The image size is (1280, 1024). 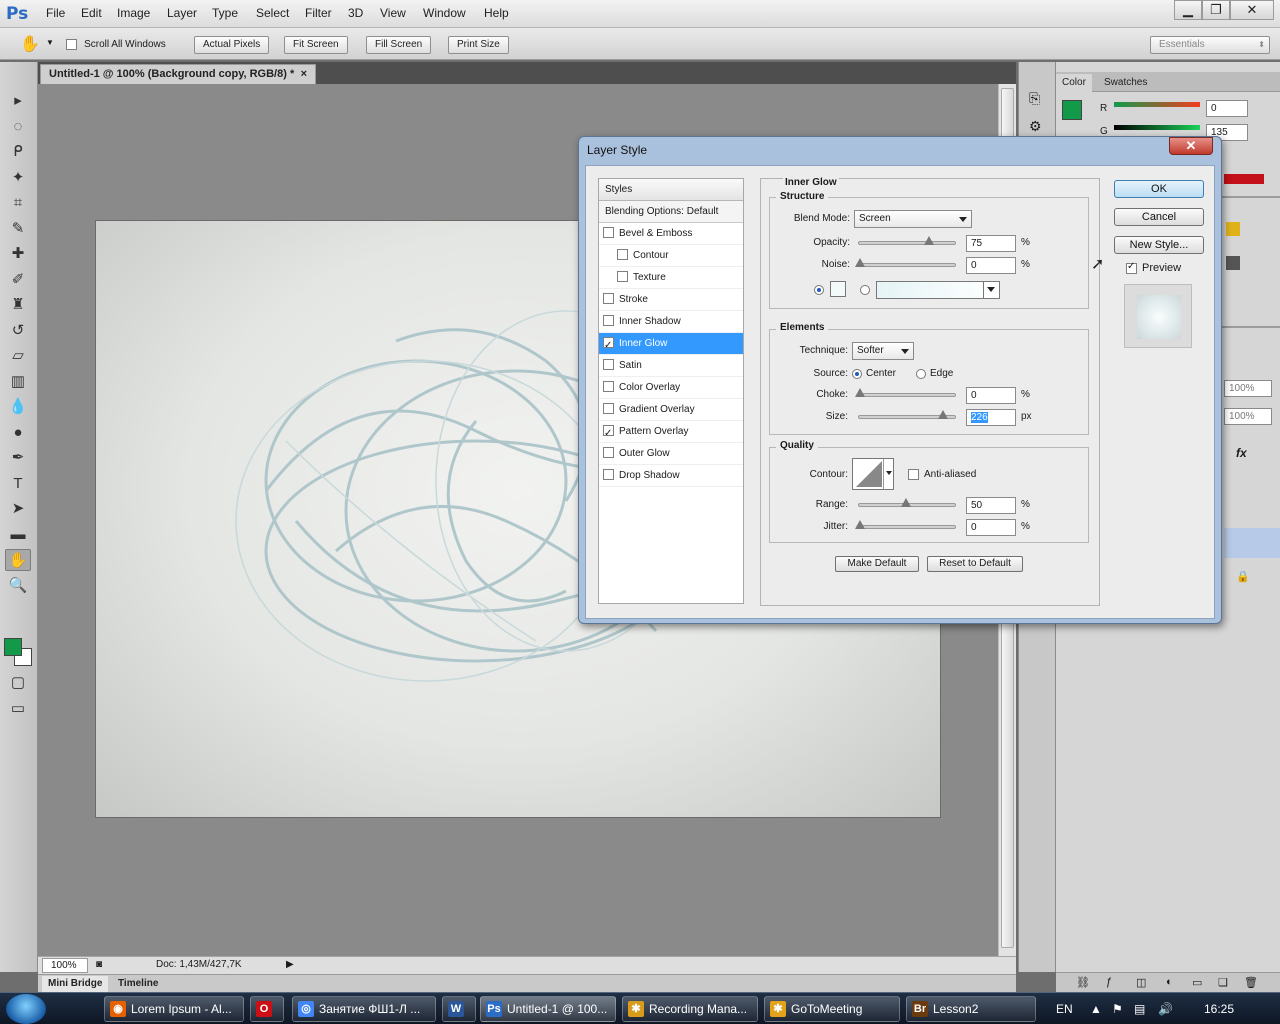 I want to click on status-arrow-icon: ▶, so click(x=290, y=964).